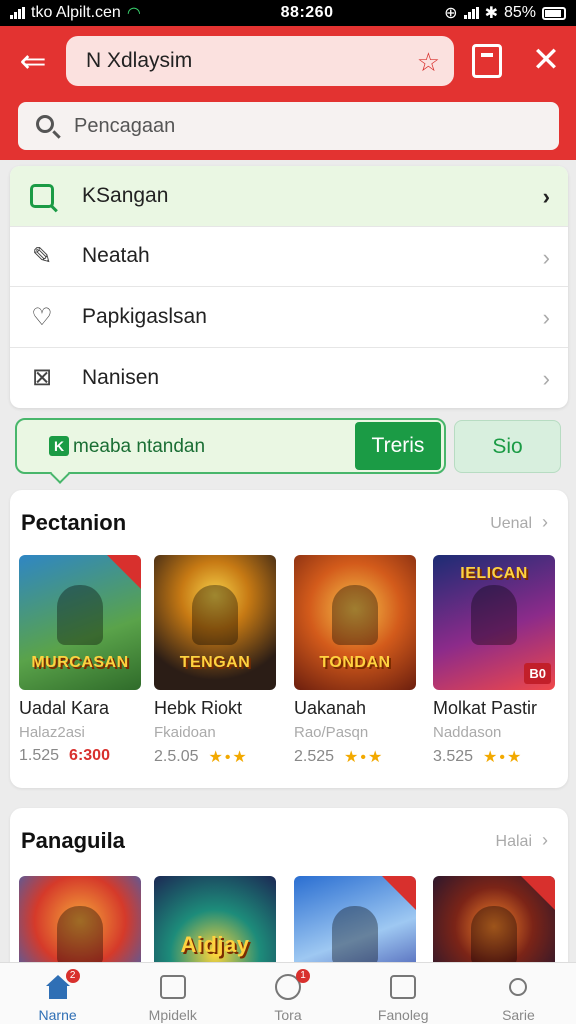 The image size is (576, 1024). Describe the element at coordinates (537, 673) in the screenshot. I see `age-badge: B0` at that location.